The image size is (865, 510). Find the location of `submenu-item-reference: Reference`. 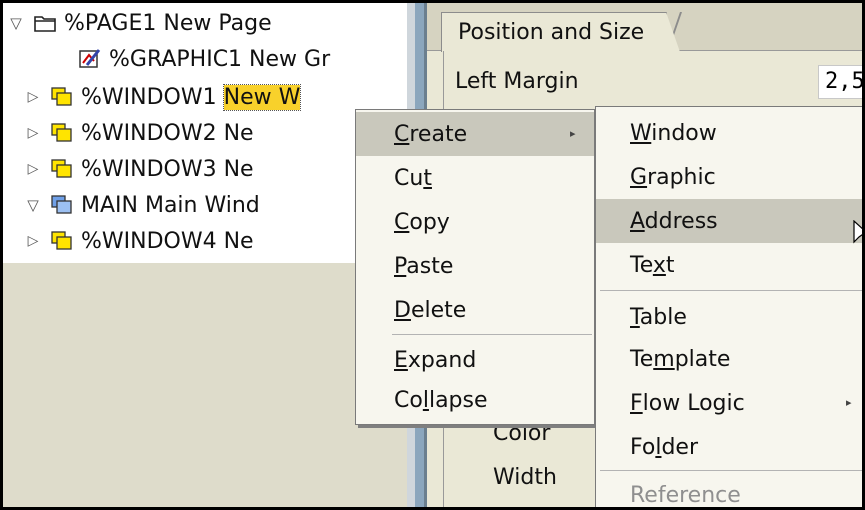

submenu-item-reference: Reference is located at coordinates (685, 495).